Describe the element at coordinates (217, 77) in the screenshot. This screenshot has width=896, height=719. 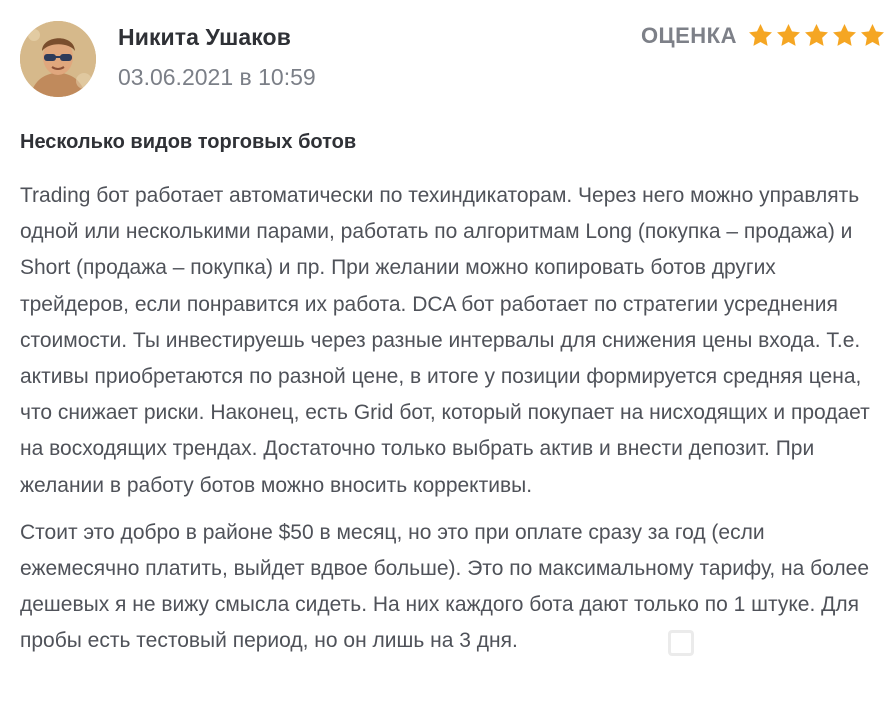
I see `review-date: 03.06.2021 в 10:59` at that location.